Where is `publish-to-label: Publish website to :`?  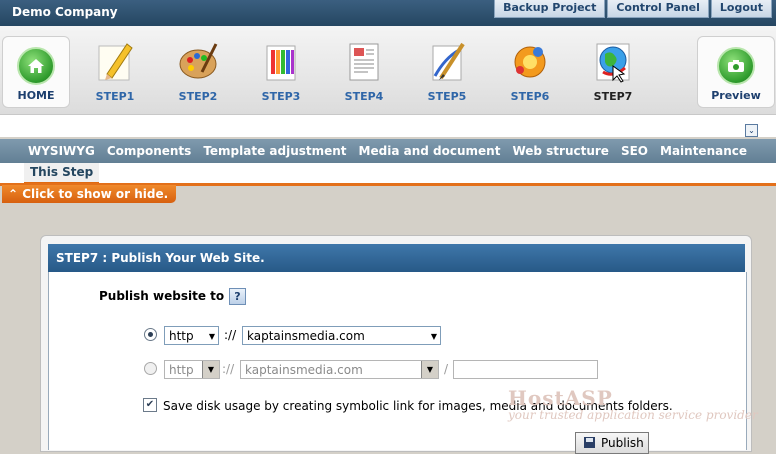
publish-to-label: Publish website to : is located at coordinates (166, 296).